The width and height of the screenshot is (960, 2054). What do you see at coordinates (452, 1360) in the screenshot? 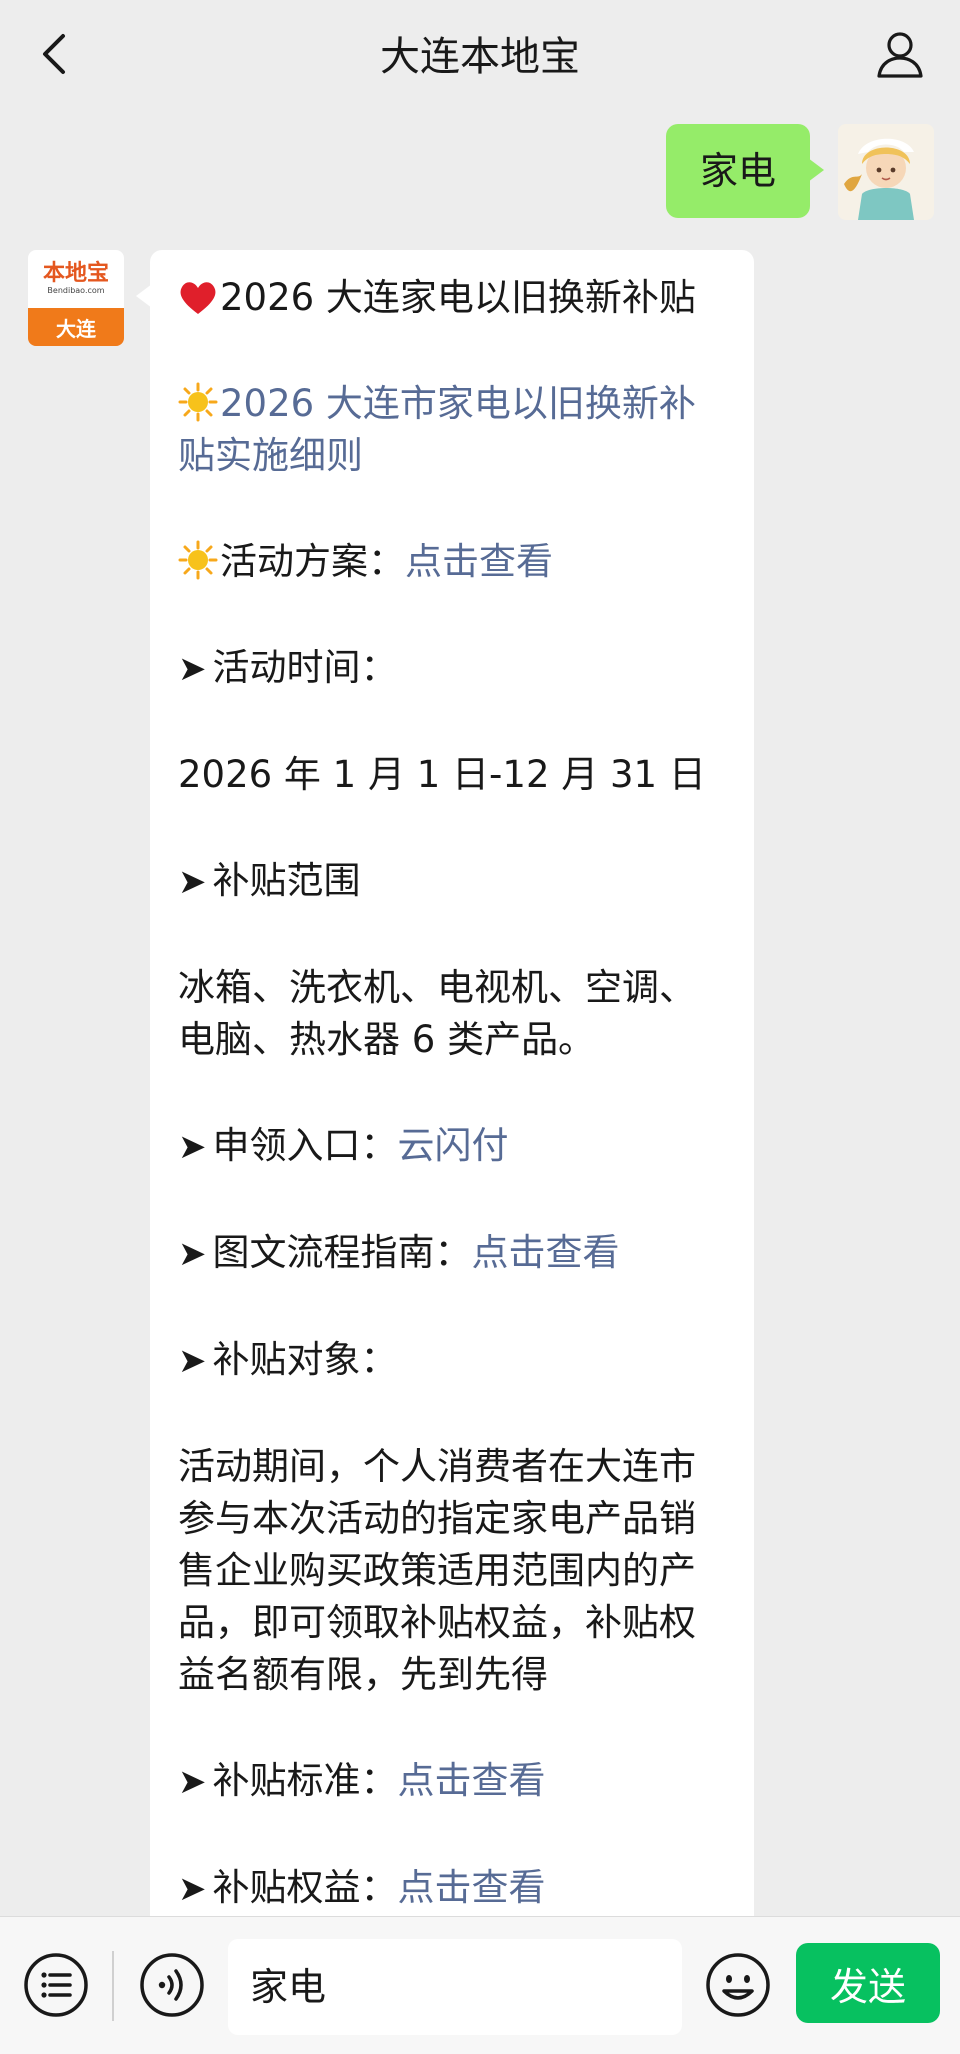
I see `target-label-line: ➤ 补贴对象：` at bounding box center [452, 1360].